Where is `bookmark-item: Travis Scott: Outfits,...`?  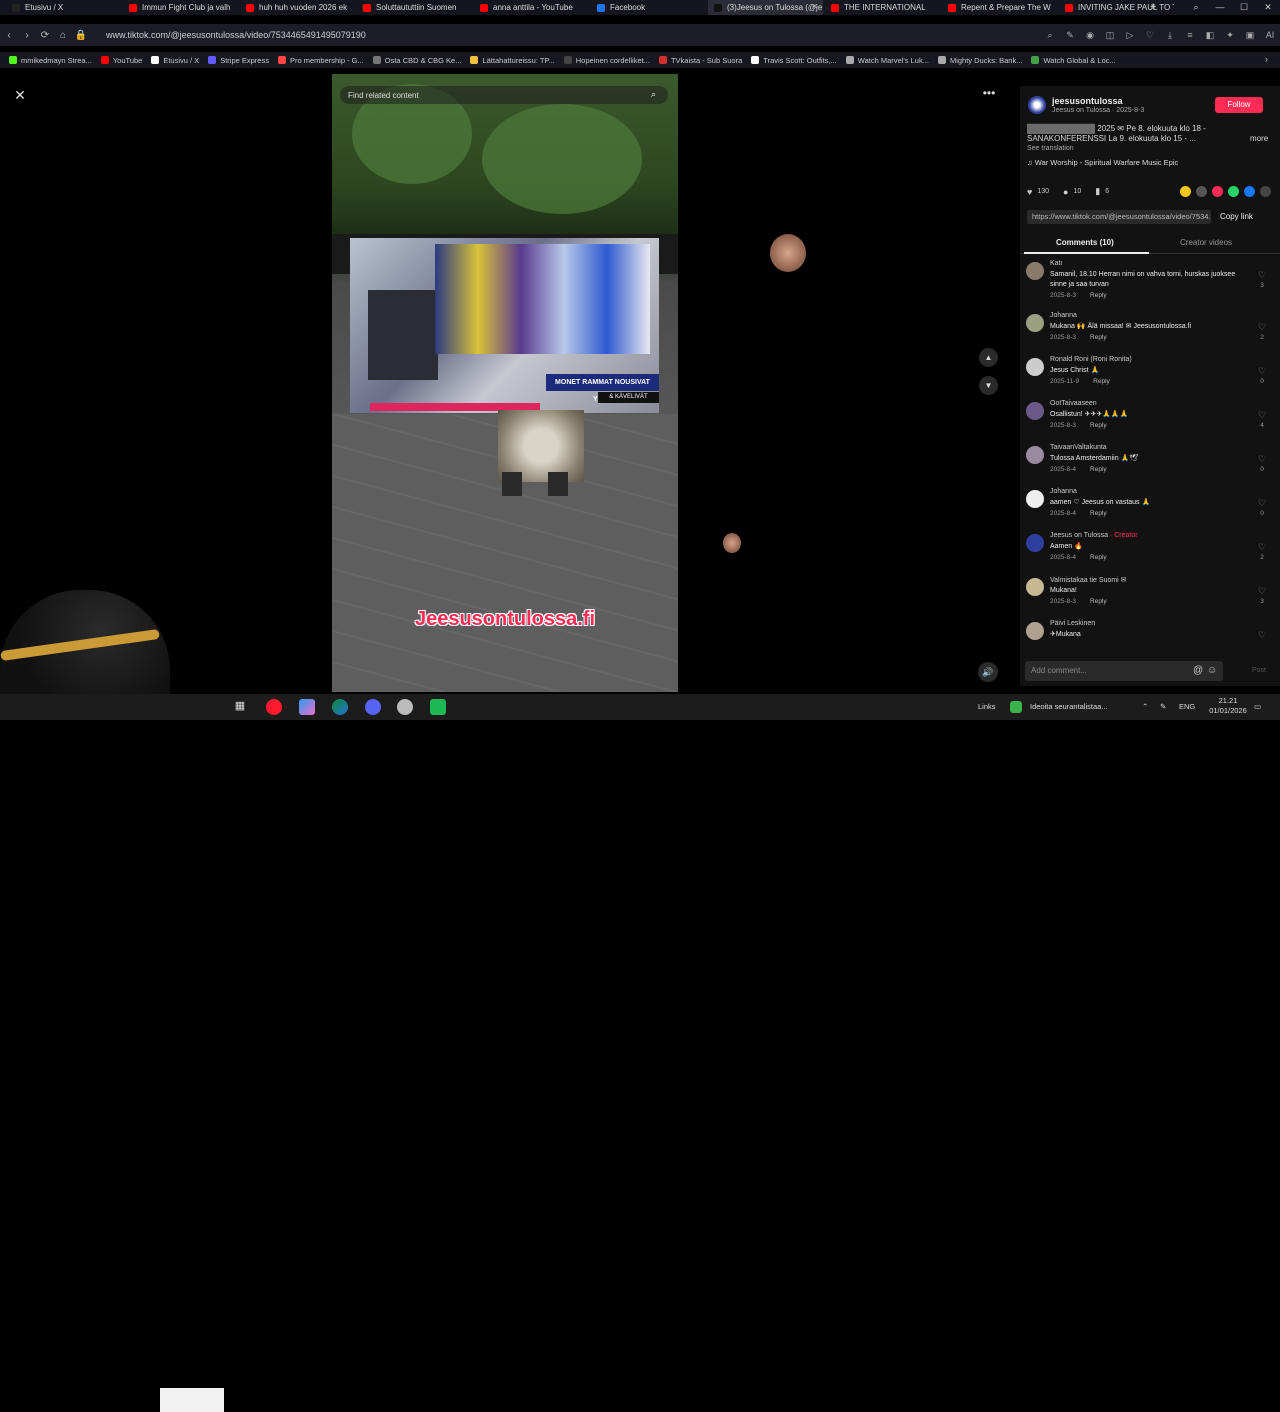
bookmark-item: Travis Scott: Outfits,... is located at coordinates (794, 60).